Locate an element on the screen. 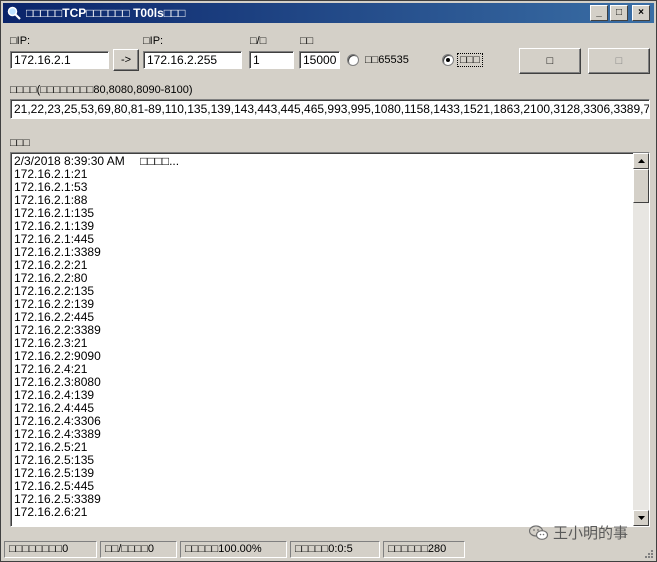 The height and width of the screenshot is (562, 657). maximize-icon: □ is located at coordinates (619, 12).